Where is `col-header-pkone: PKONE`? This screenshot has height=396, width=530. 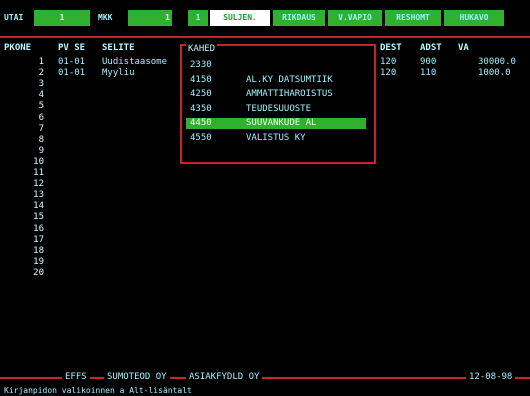
col-header-pkone: PKONE is located at coordinates (18, 48).